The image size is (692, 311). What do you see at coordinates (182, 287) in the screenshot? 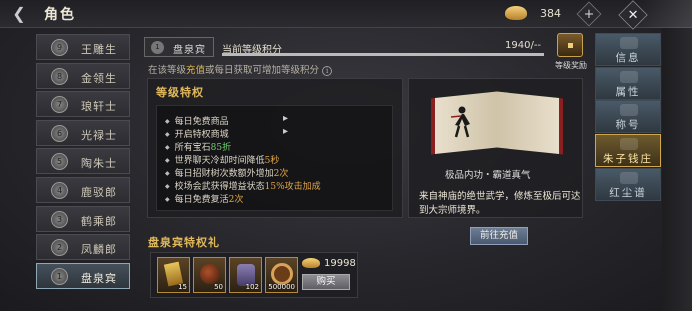
I see `gift-qty: 15` at bounding box center [182, 287].